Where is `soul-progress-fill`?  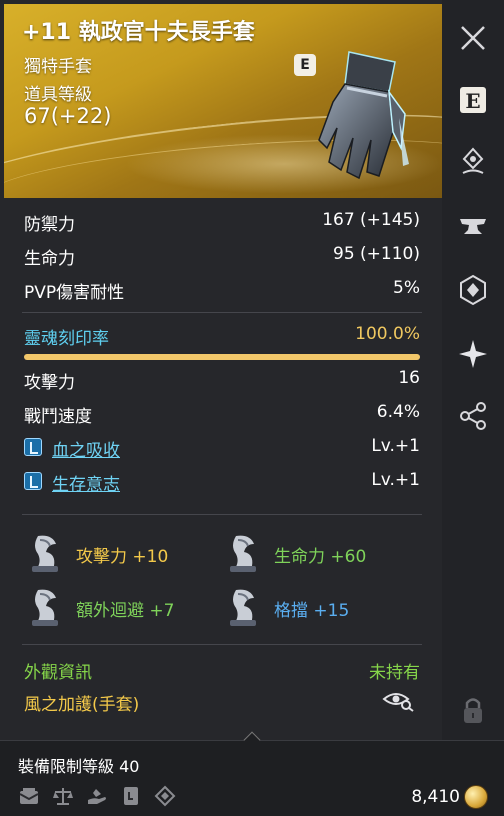 soul-progress-fill is located at coordinates (222, 357).